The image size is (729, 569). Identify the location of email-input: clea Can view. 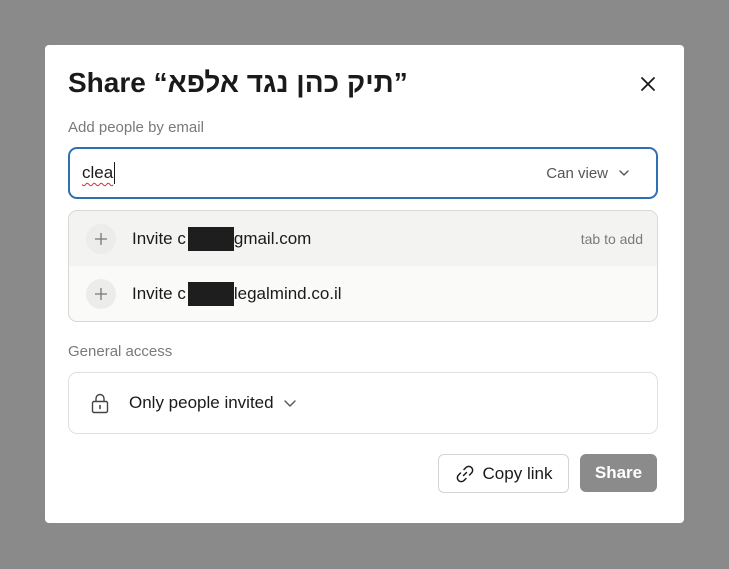
(363, 173).